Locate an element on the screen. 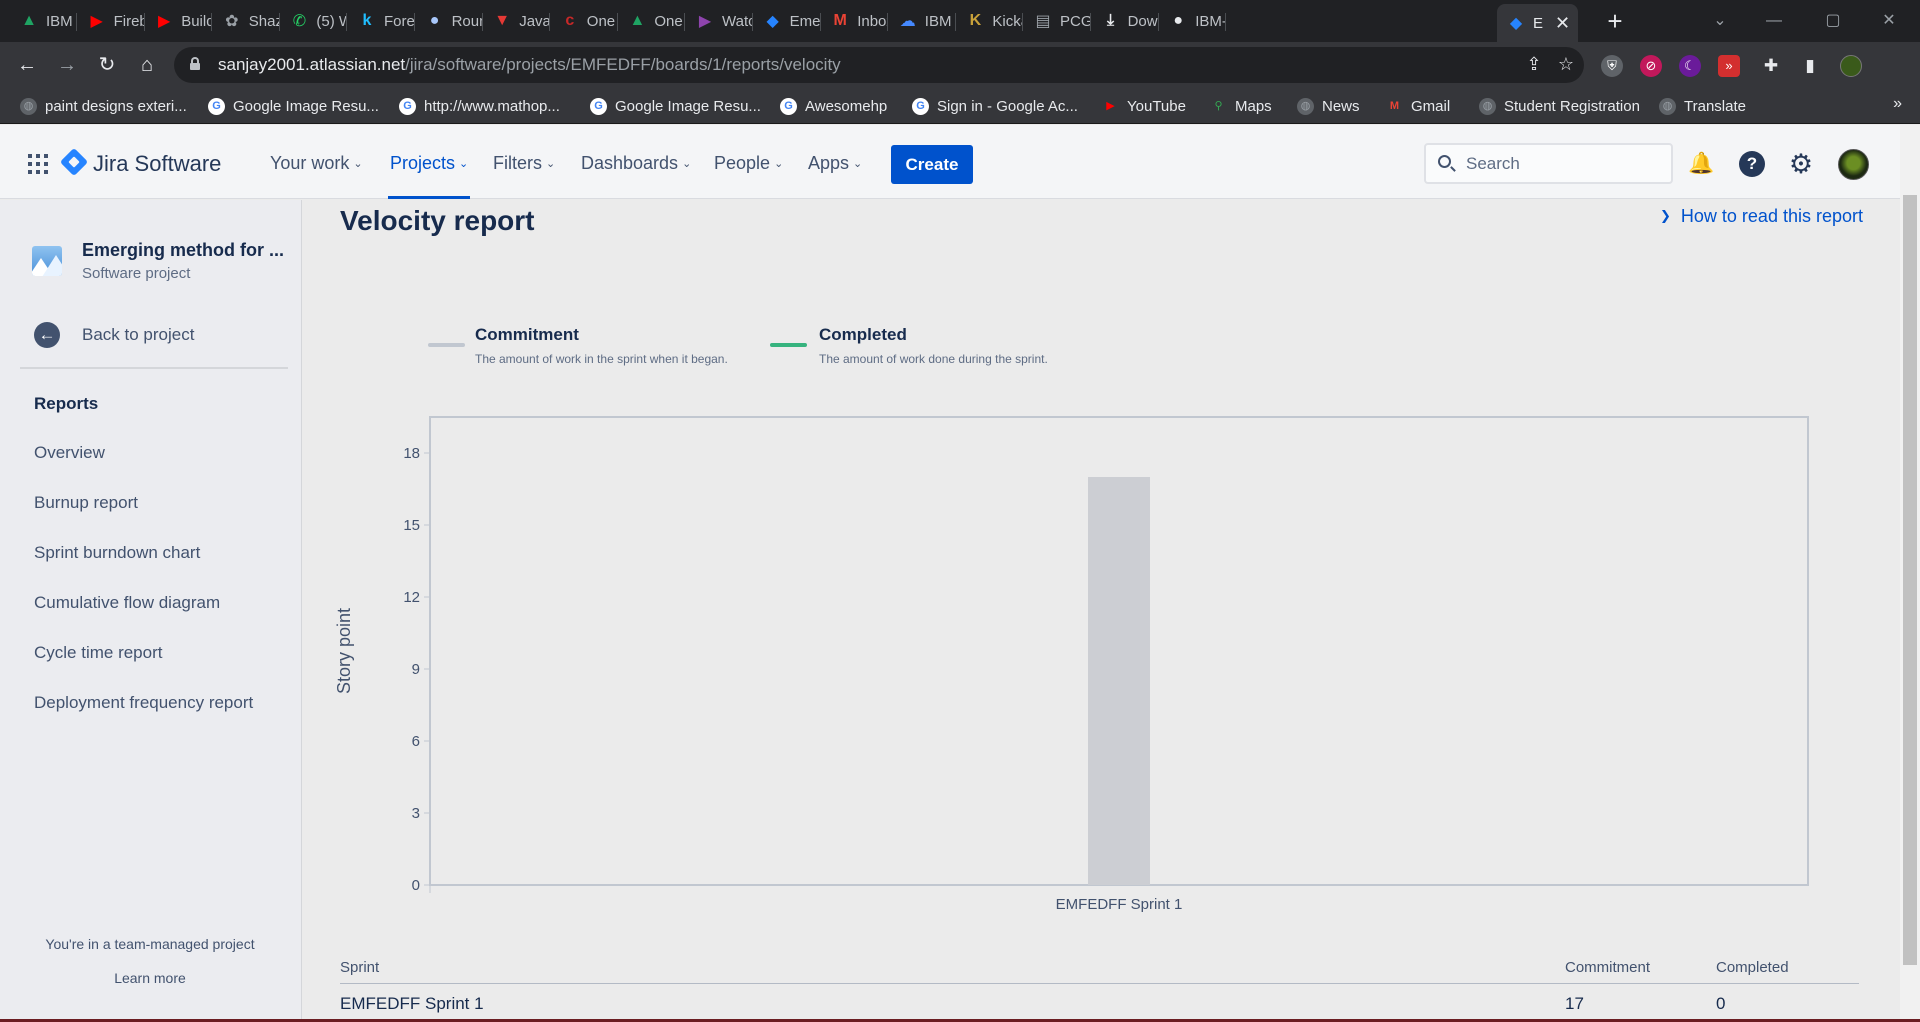  back-to-project-link: ← Back to project is located at coordinates (164, 337).